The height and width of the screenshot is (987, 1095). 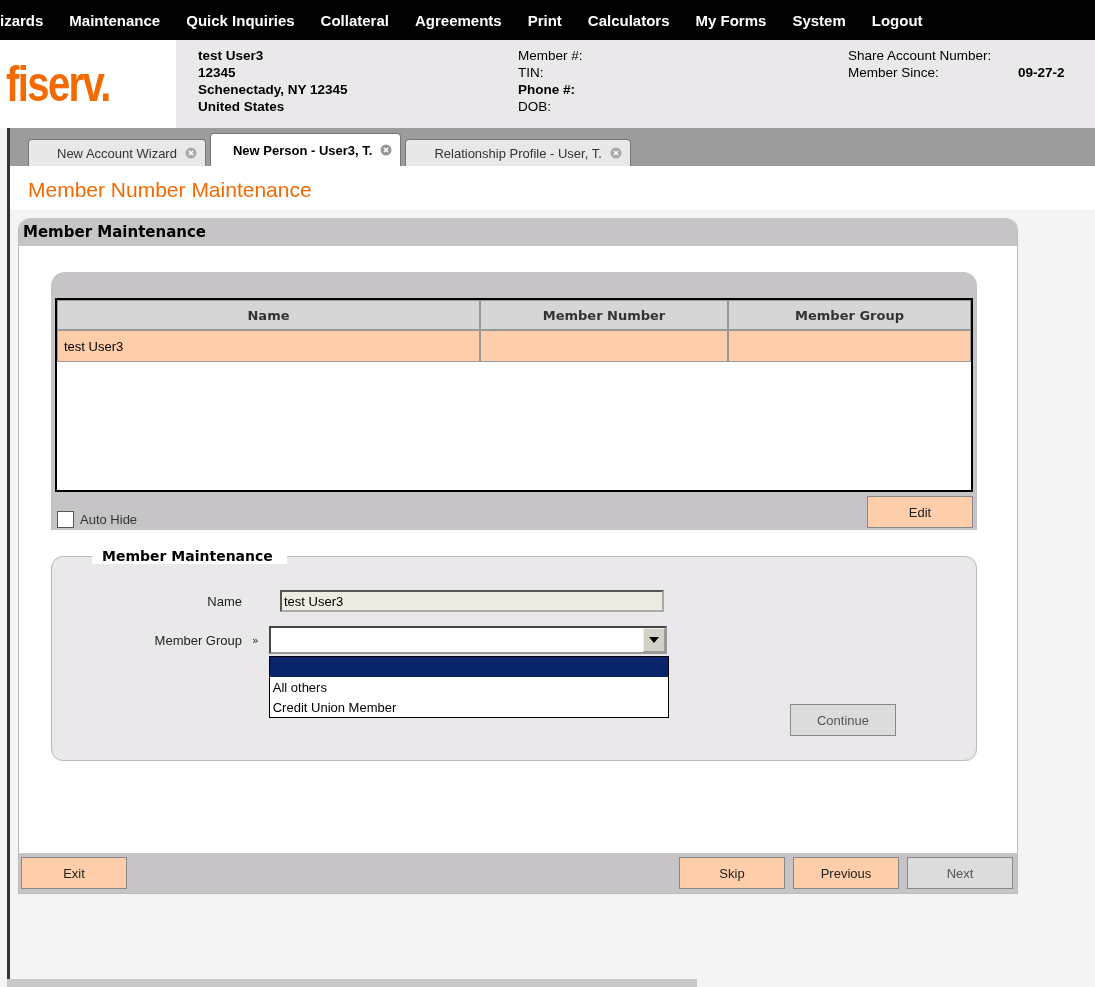 What do you see at coordinates (273, 89) in the screenshot?
I see `address-line: Schenectady, NY 12345` at bounding box center [273, 89].